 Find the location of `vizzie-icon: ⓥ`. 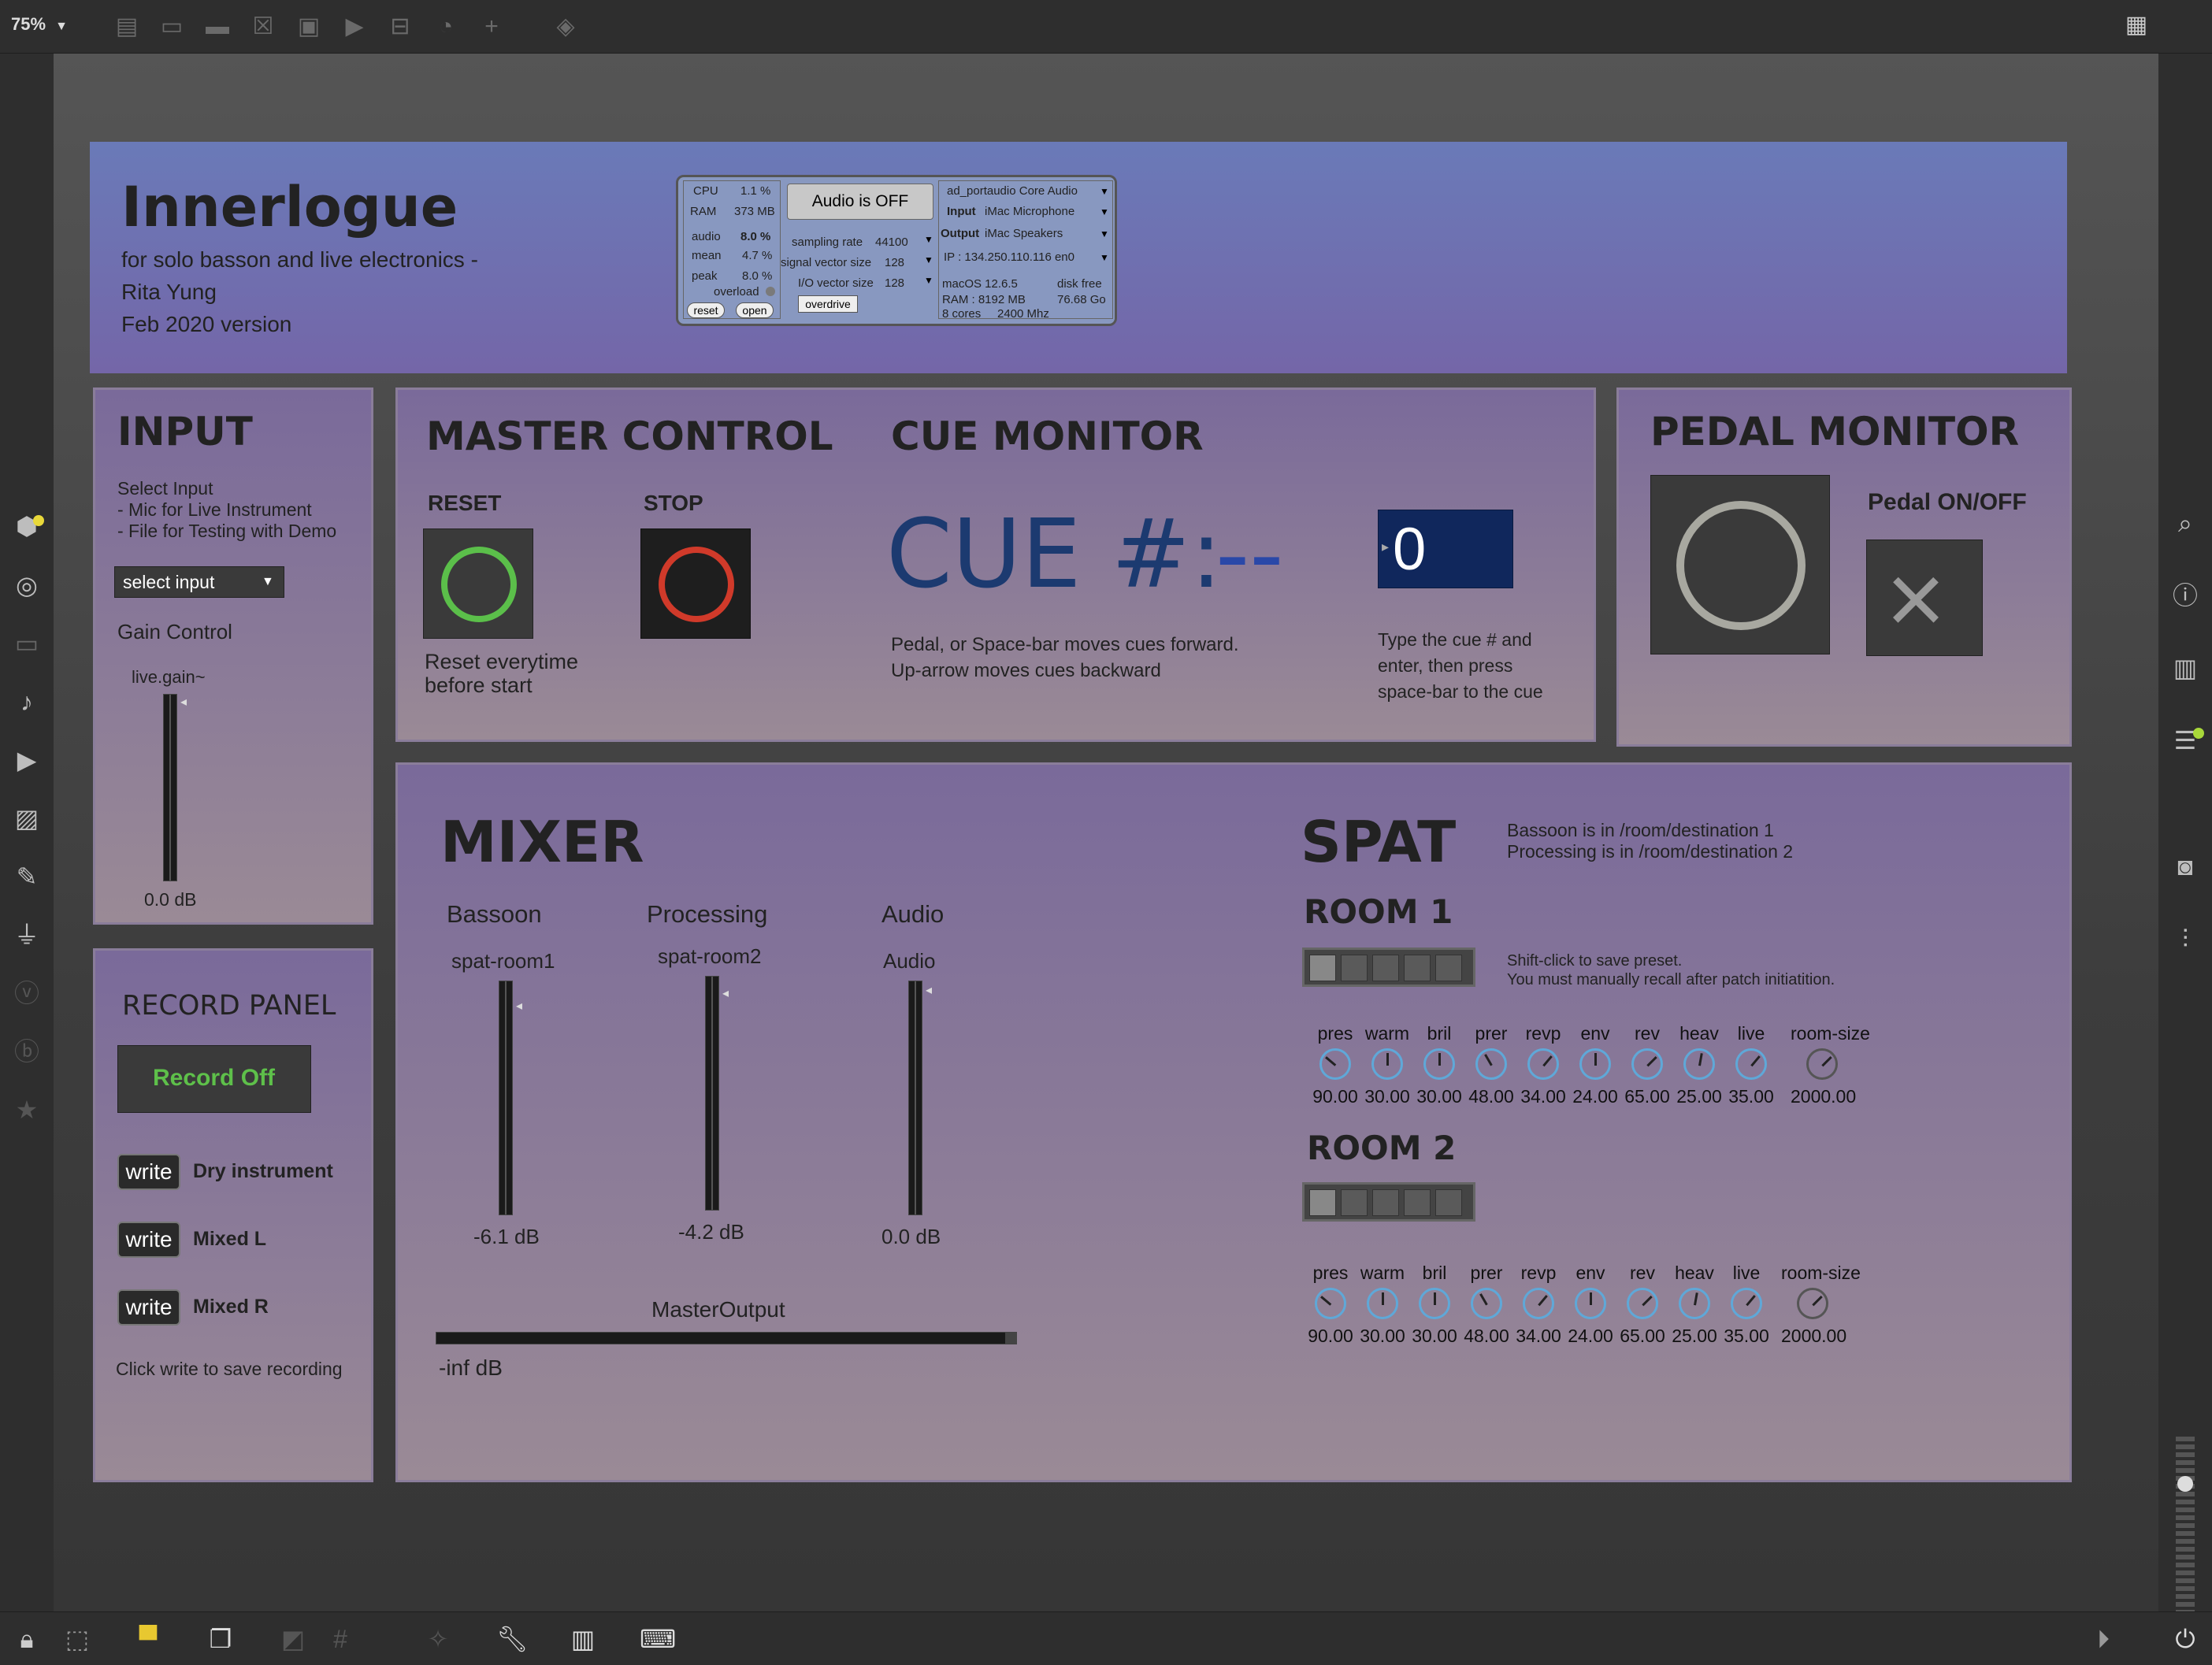

vizzie-icon: ⓥ is located at coordinates (27, 993).